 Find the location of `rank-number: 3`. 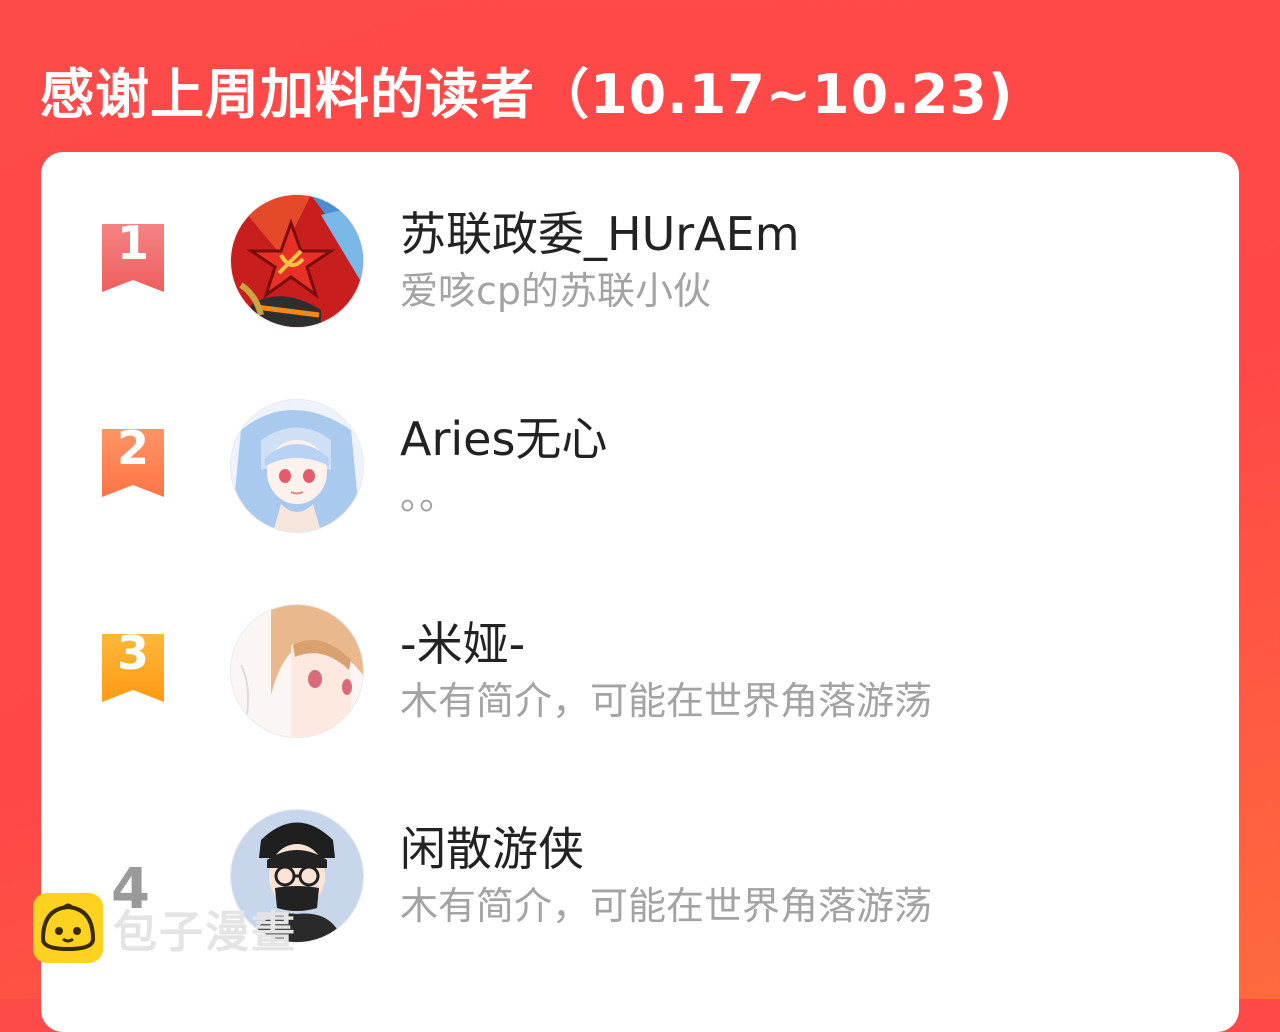

rank-number: 3 is located at coordinates (132, 653).